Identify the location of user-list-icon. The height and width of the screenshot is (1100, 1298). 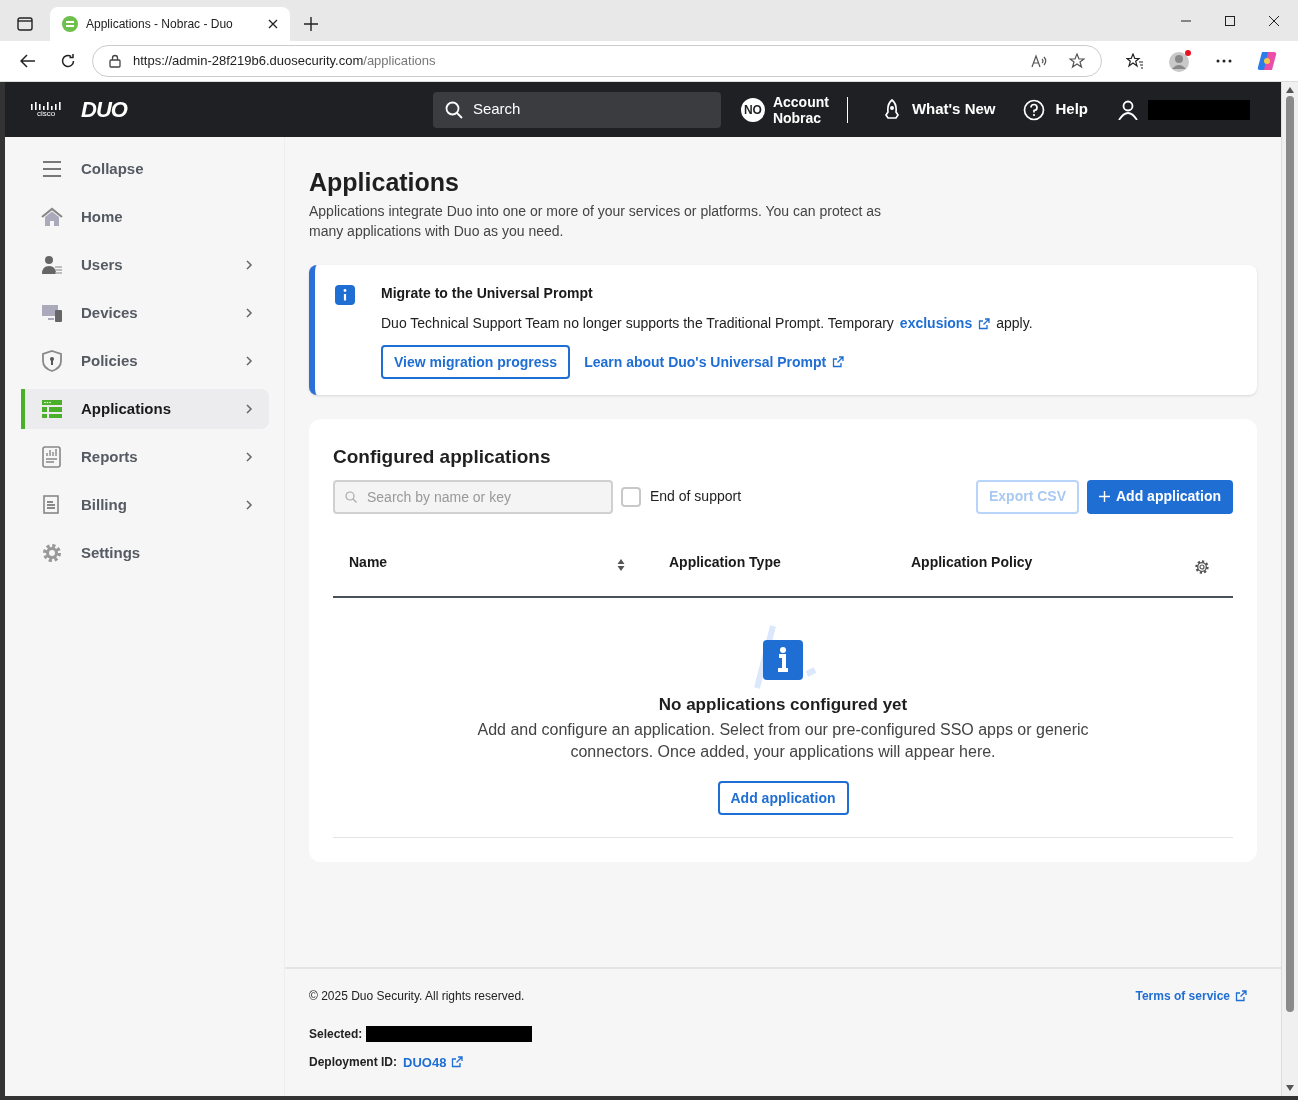
(52, 265).